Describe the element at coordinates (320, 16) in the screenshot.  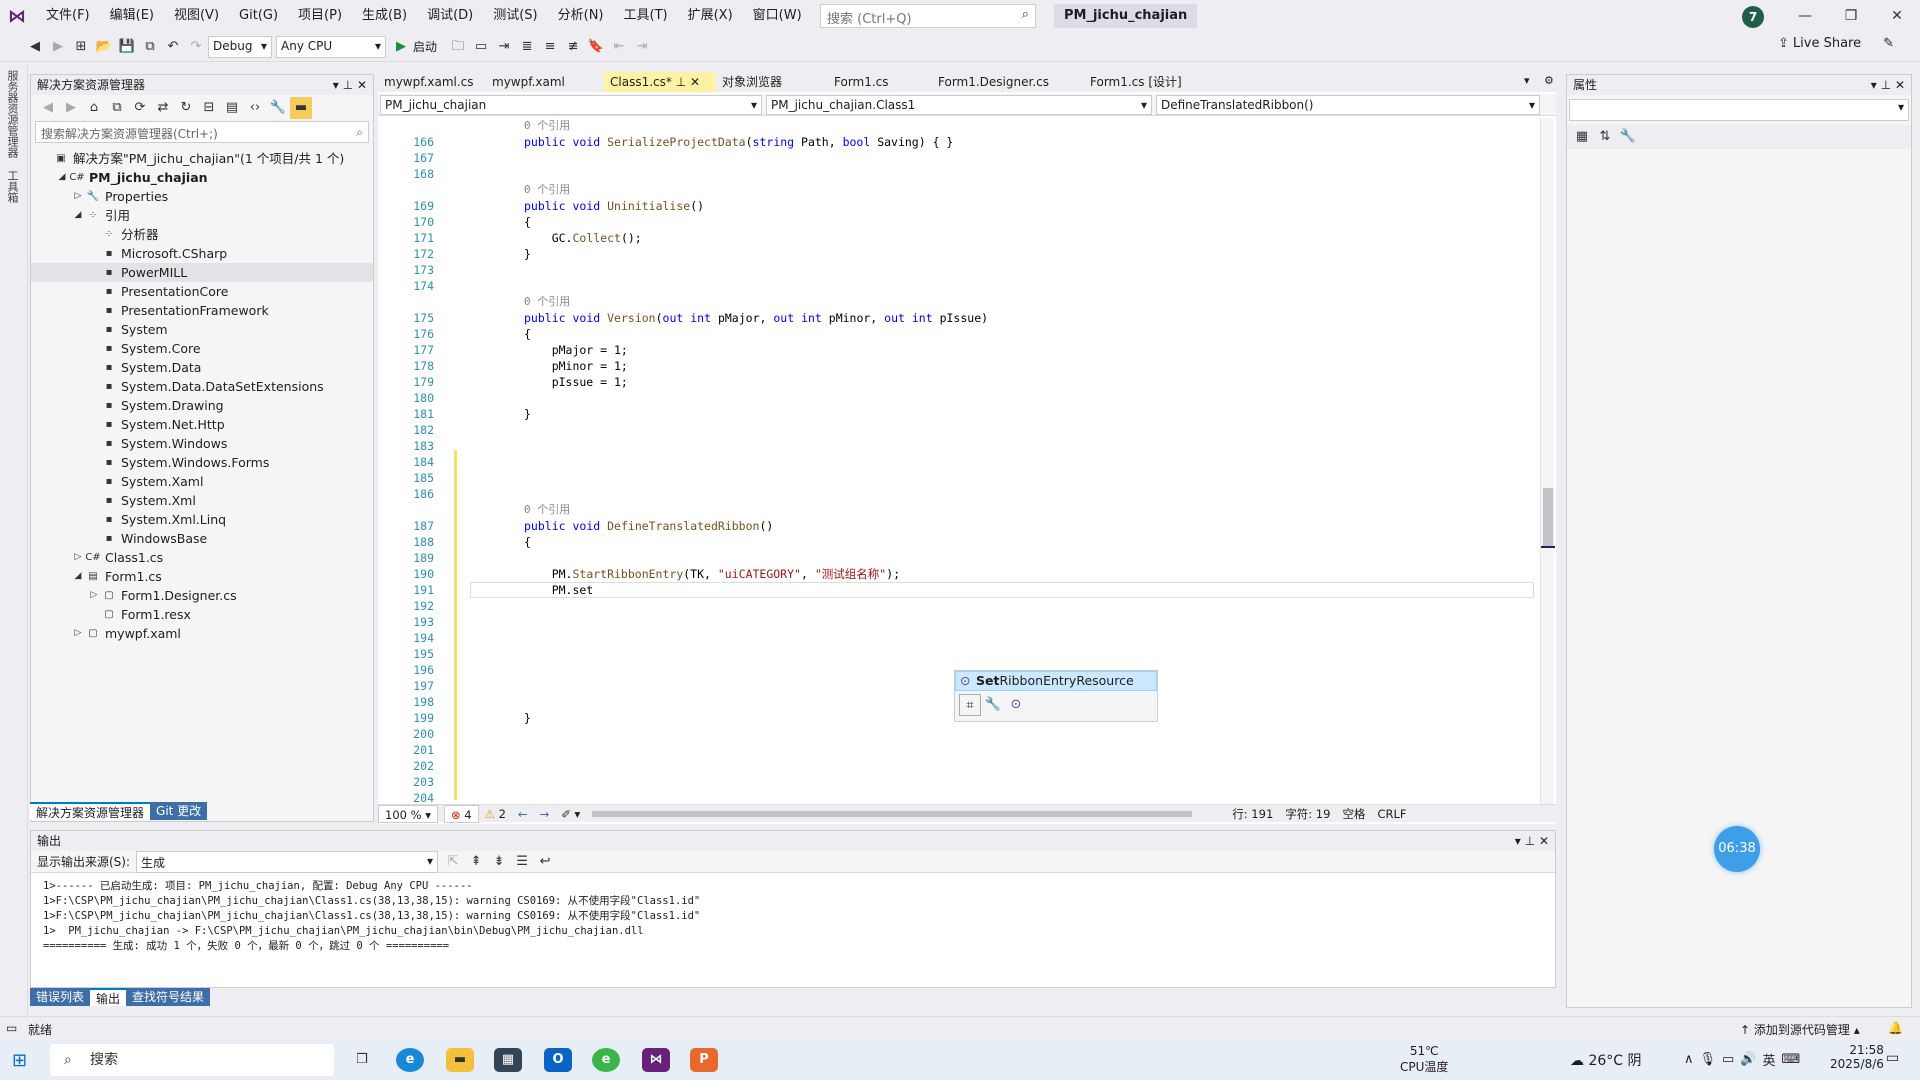
I see `menu-item: 项目(P)` at that location.